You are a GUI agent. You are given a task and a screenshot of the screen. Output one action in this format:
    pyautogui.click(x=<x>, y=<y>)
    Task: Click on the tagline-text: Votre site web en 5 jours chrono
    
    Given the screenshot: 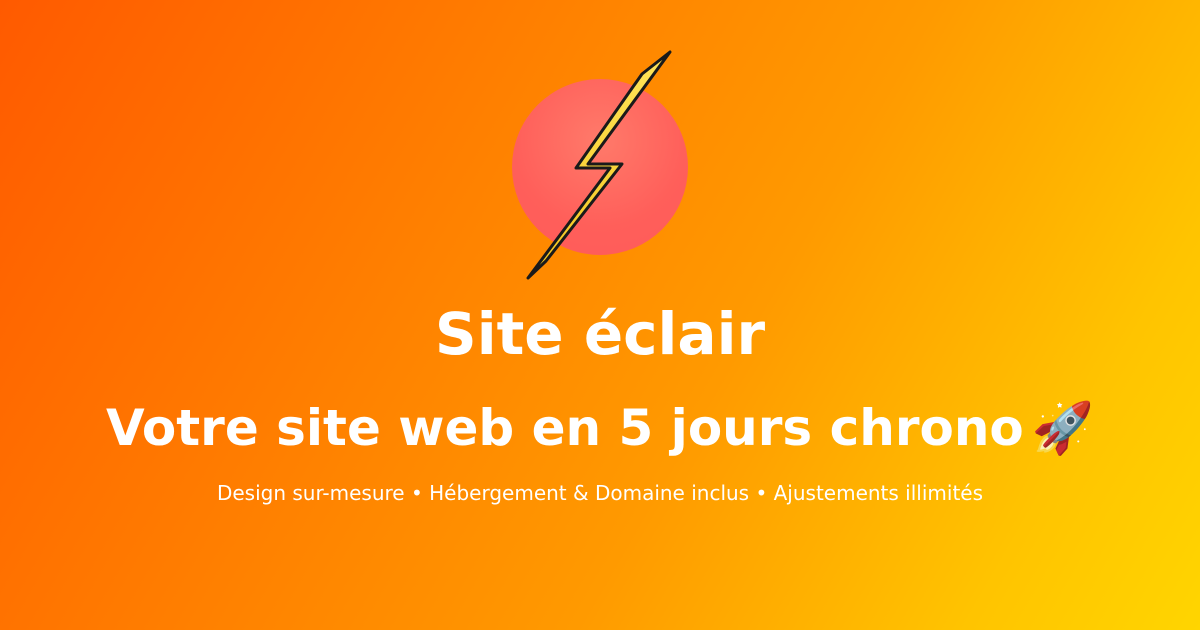 What is the action you would take?
    pyautogui.click(x=564, y=428)
    